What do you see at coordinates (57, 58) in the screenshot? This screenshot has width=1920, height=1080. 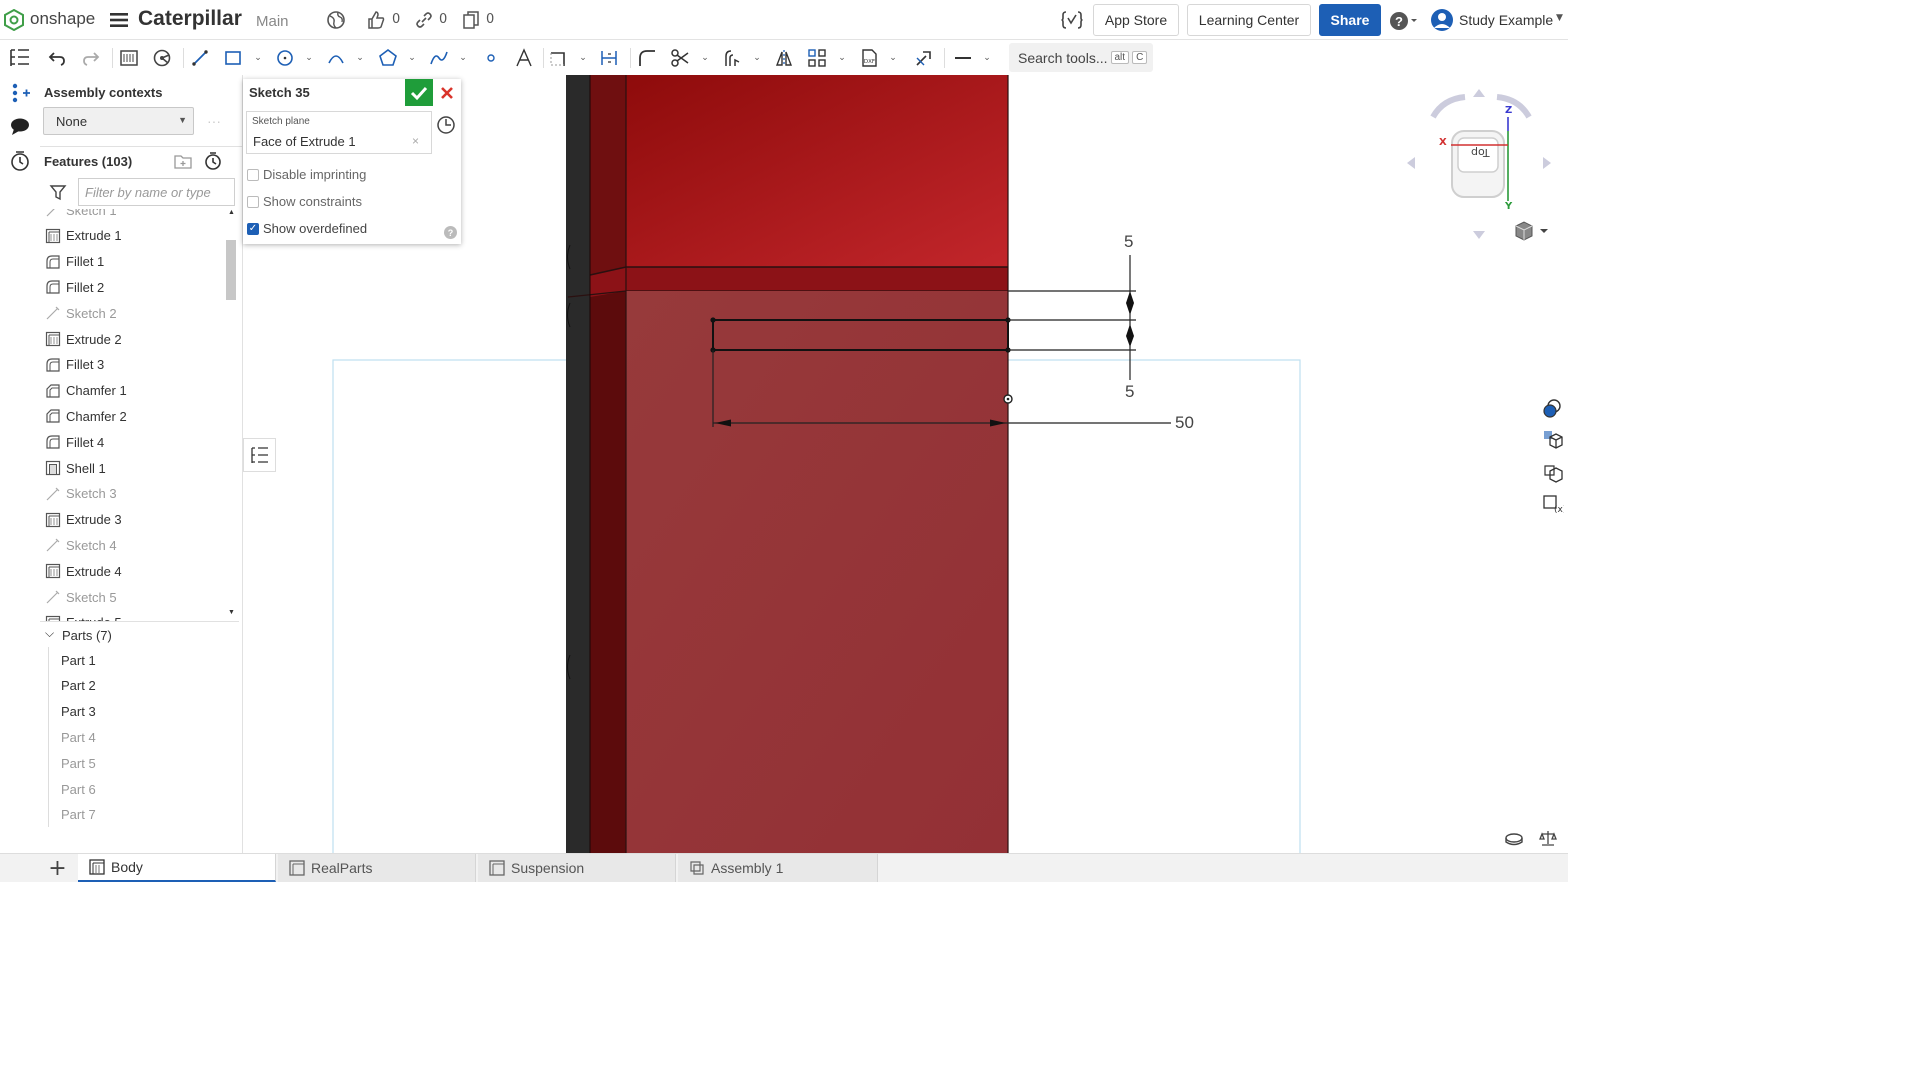 I see `undo-icon` at bounding box center [57, 58].